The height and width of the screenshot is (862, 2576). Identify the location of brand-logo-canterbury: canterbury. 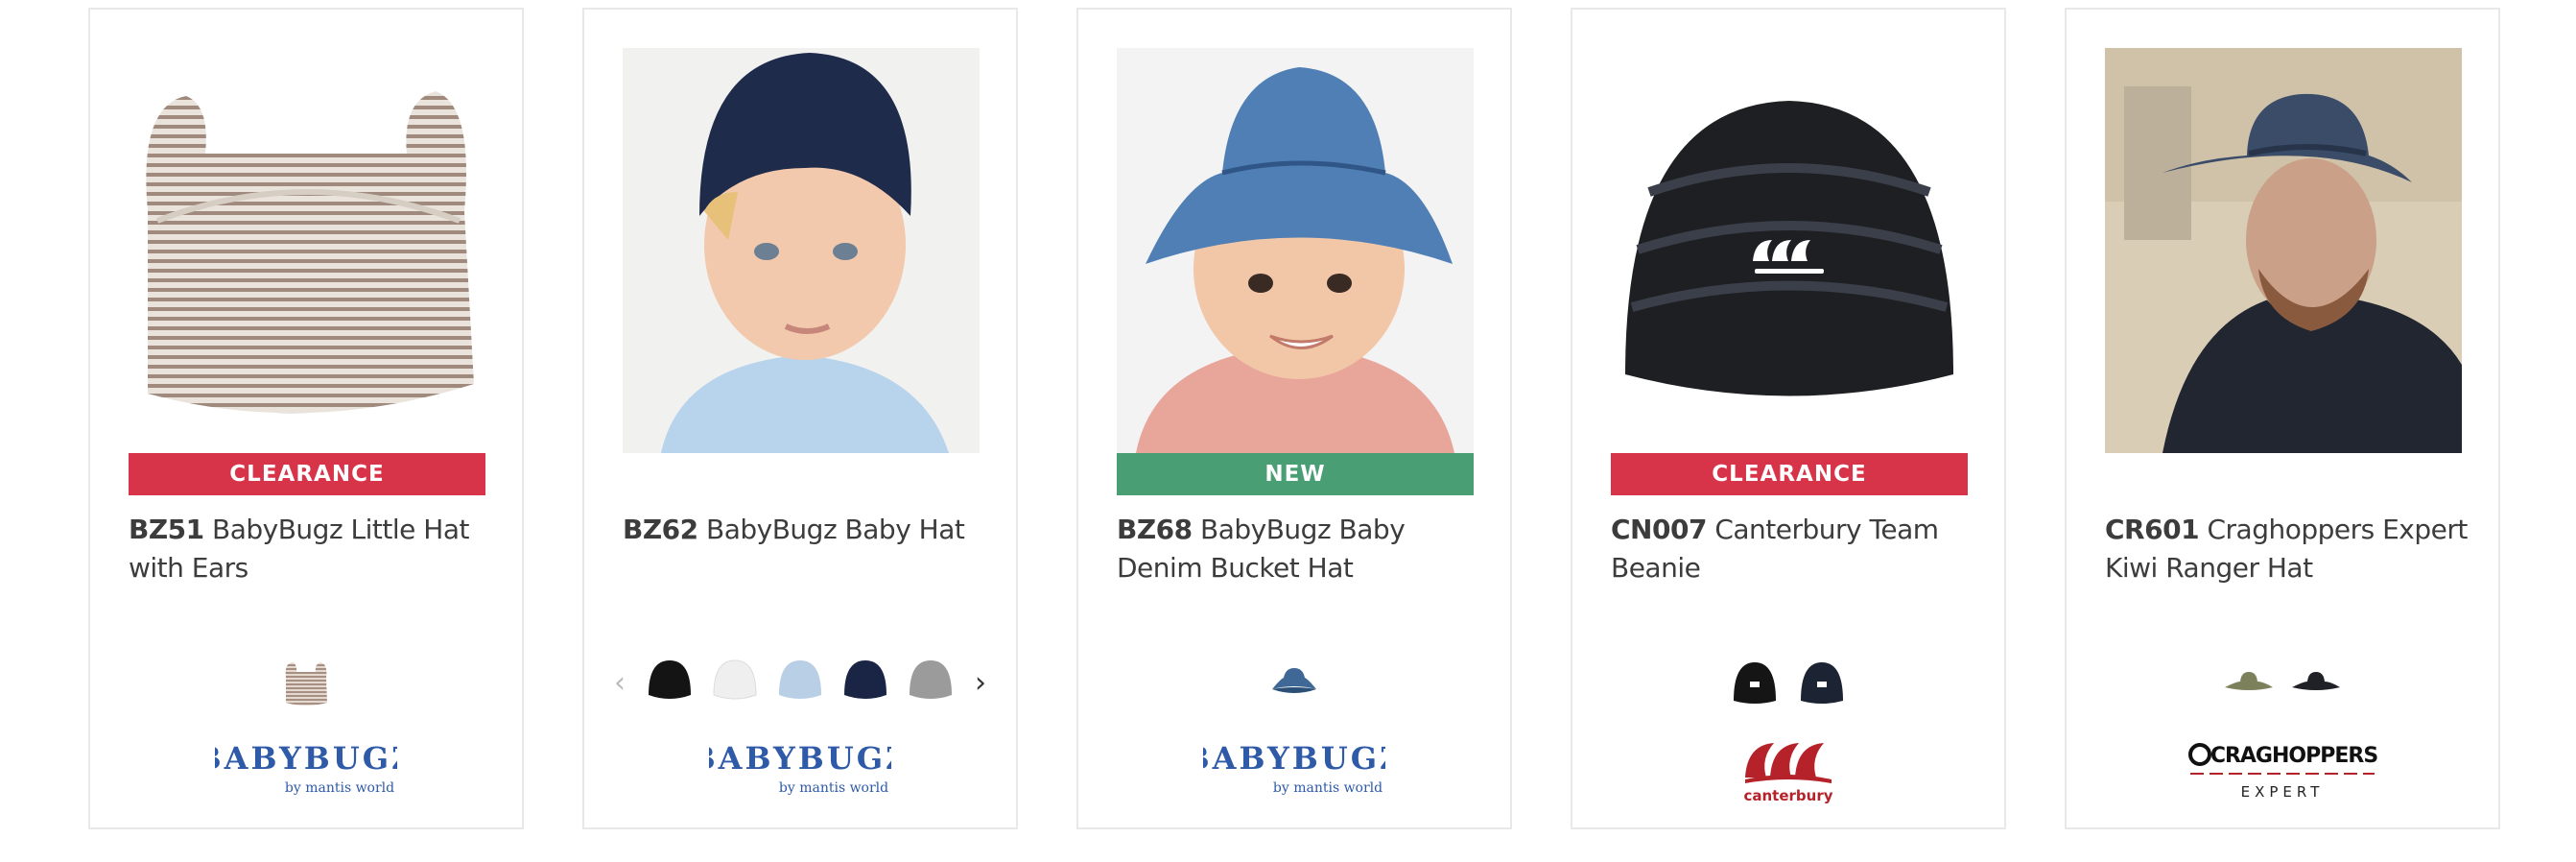
(1788, 769).